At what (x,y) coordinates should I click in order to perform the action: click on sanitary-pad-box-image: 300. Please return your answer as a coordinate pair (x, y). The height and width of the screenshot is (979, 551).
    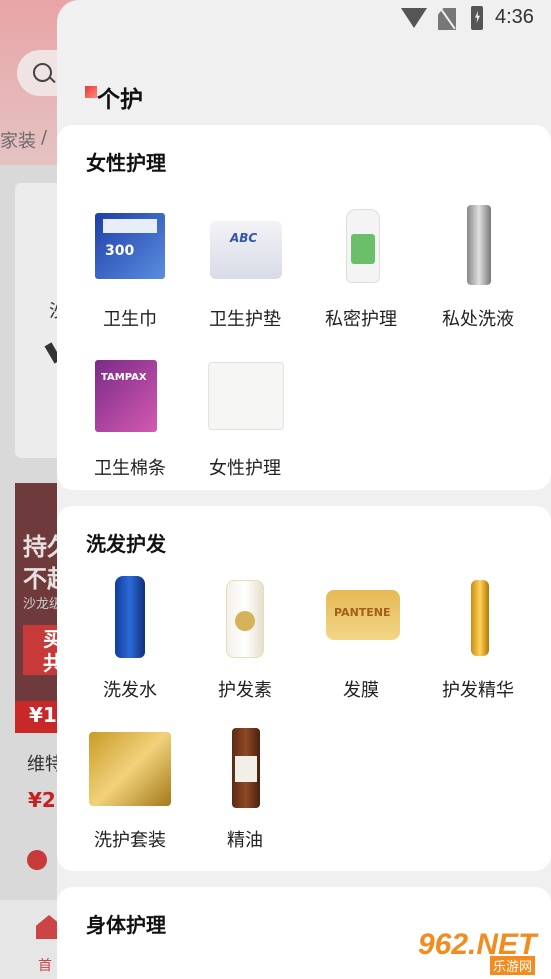
    Looking at the image, I should click on (130, 245).